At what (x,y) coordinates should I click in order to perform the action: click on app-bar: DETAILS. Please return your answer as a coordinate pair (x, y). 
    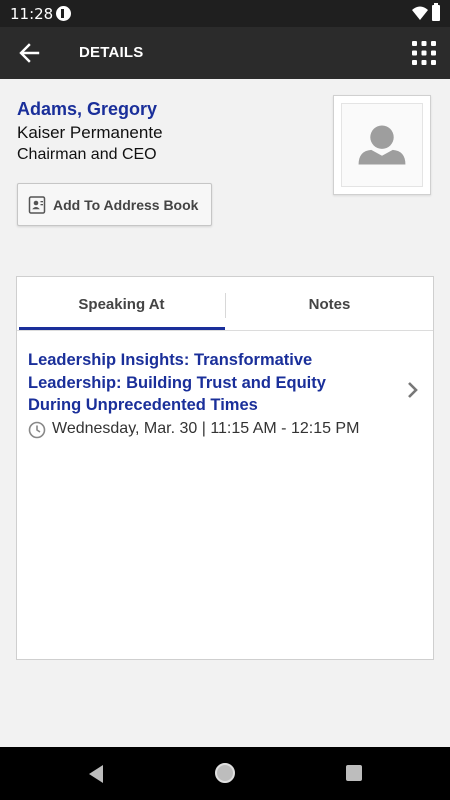
    Looking at the image, I should click on (225, 53).